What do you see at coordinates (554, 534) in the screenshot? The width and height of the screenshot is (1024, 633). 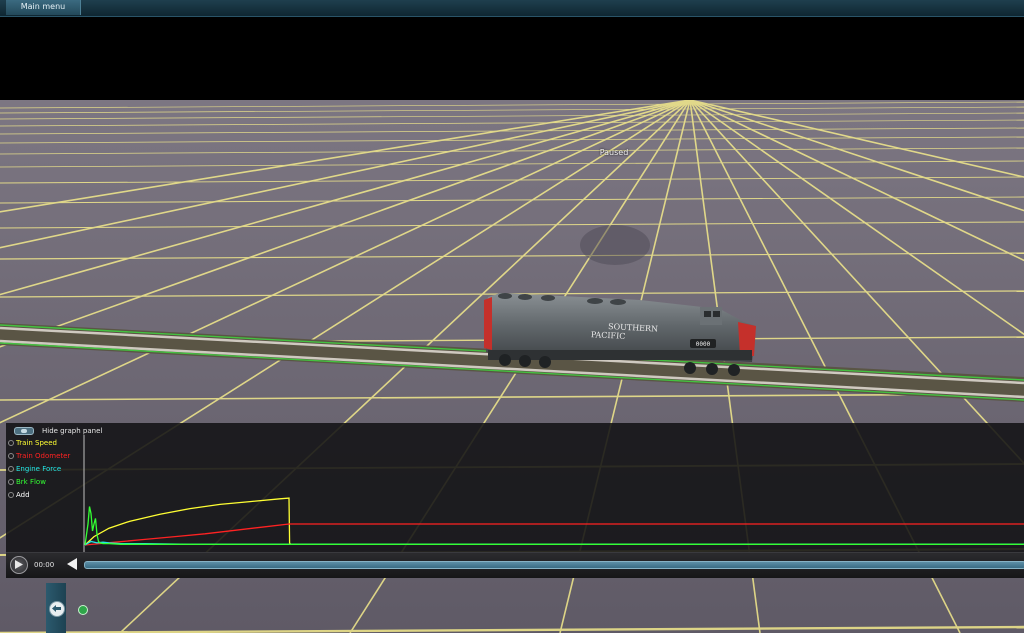 I see `series-line-train-odometer` at bounding box center [554, 534].